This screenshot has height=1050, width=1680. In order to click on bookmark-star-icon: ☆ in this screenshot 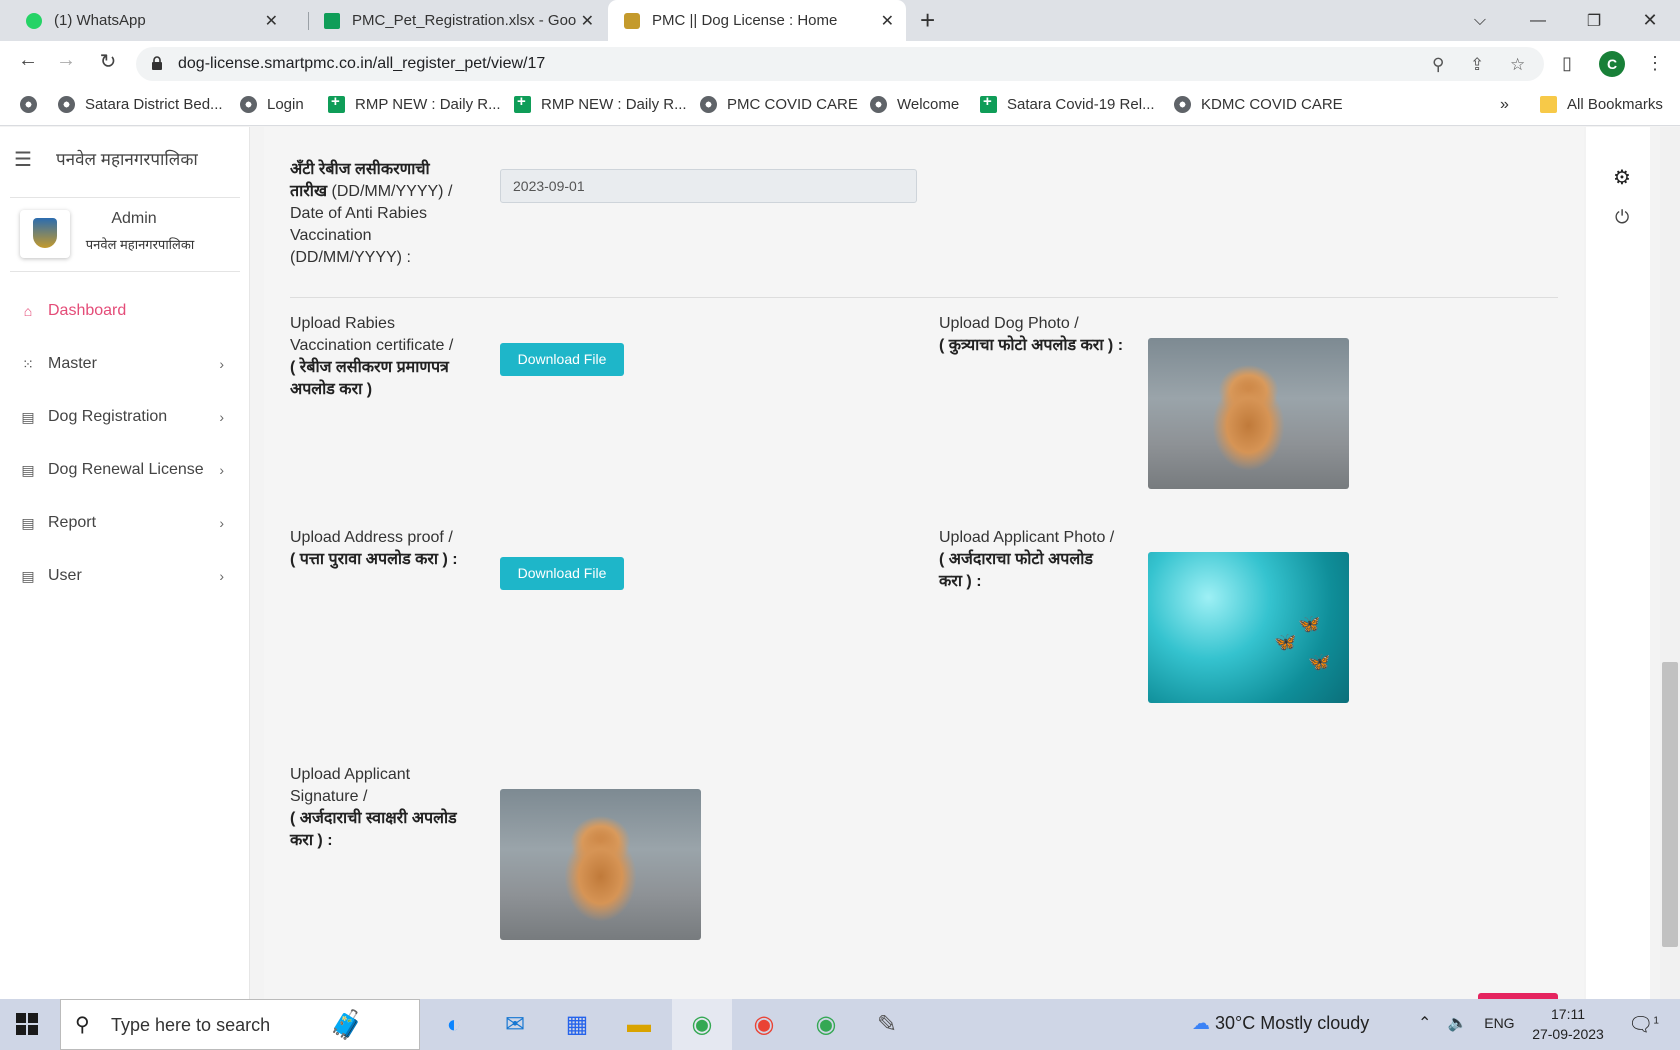, I will do `click(1517, 65)`.